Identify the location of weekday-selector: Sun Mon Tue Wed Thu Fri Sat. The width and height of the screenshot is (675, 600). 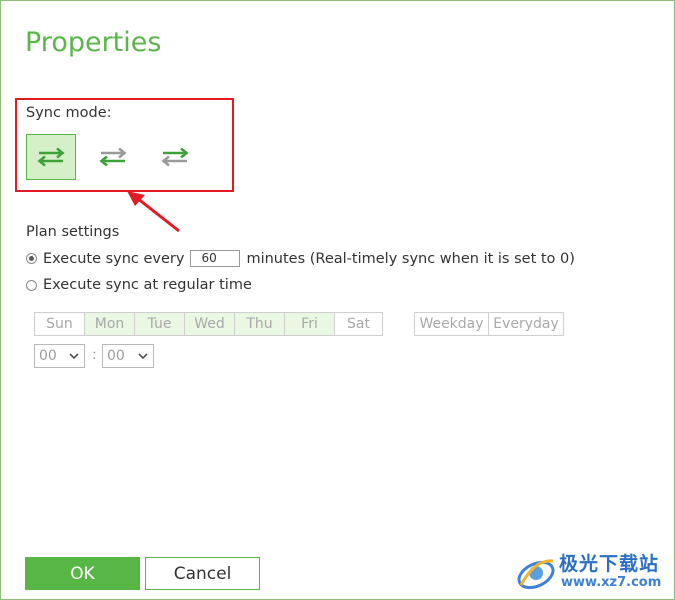
(208, 324).